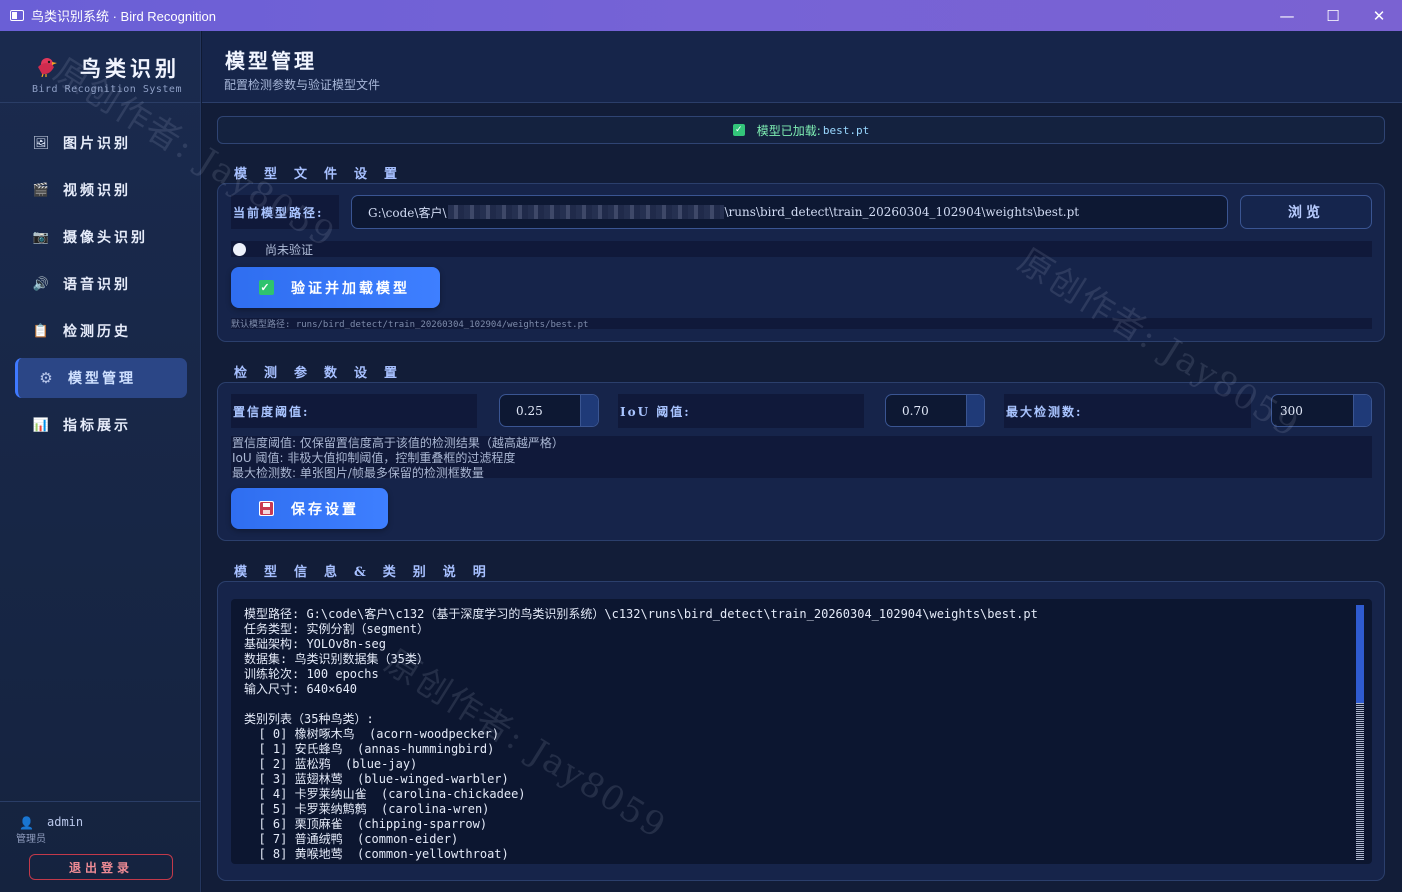  What do you see at coordinates (17, 15) in the screenshot?
I see `app-window-icon` at bounding box center [17, 15].